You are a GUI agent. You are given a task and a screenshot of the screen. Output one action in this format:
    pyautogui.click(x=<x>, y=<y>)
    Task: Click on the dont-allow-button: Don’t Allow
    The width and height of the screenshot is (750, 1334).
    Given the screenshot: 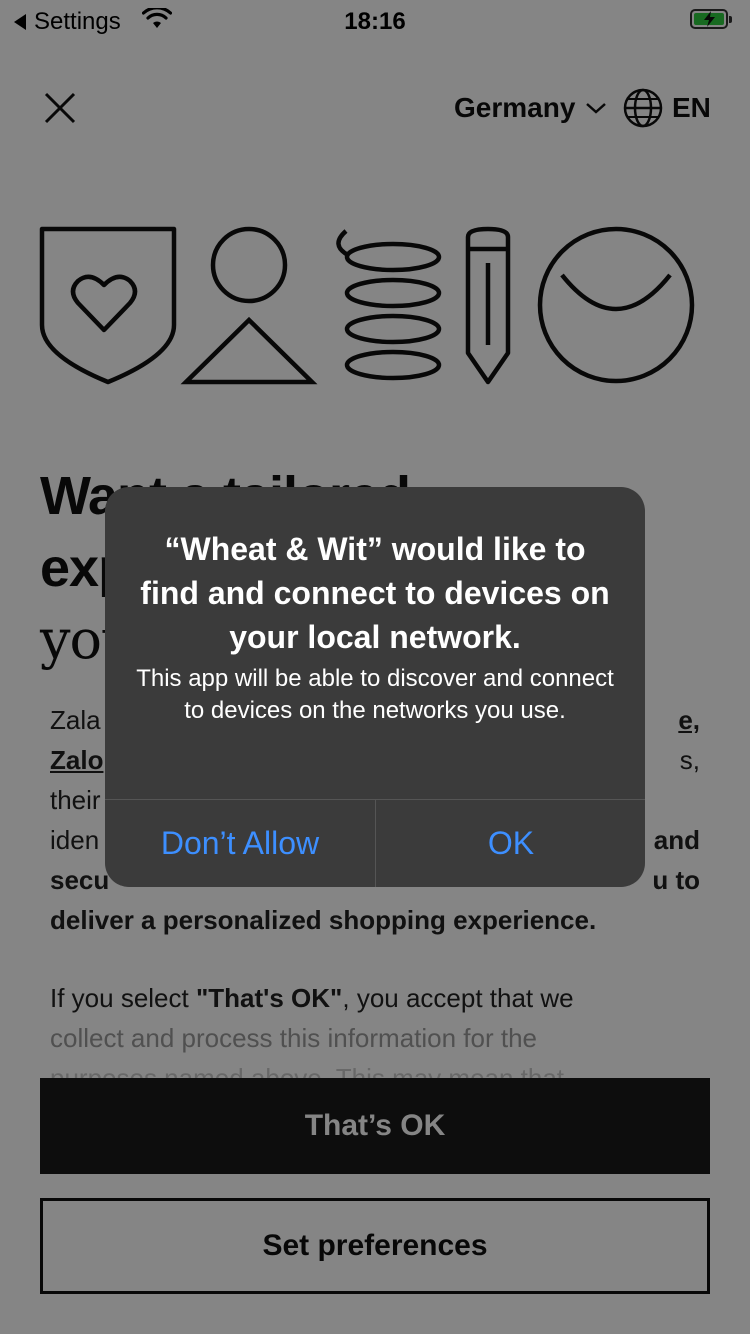 What is the action you would take?
    pyautogui.click(x=240, y=843)
    